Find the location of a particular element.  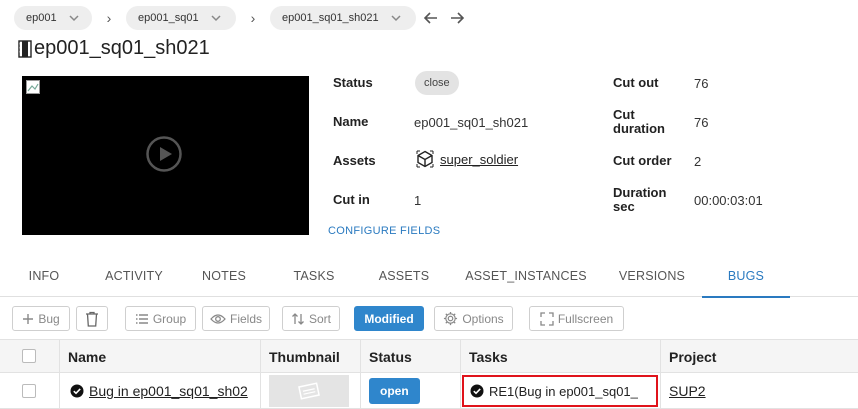

thumbnail-cell is located at coordinates (310, 391).